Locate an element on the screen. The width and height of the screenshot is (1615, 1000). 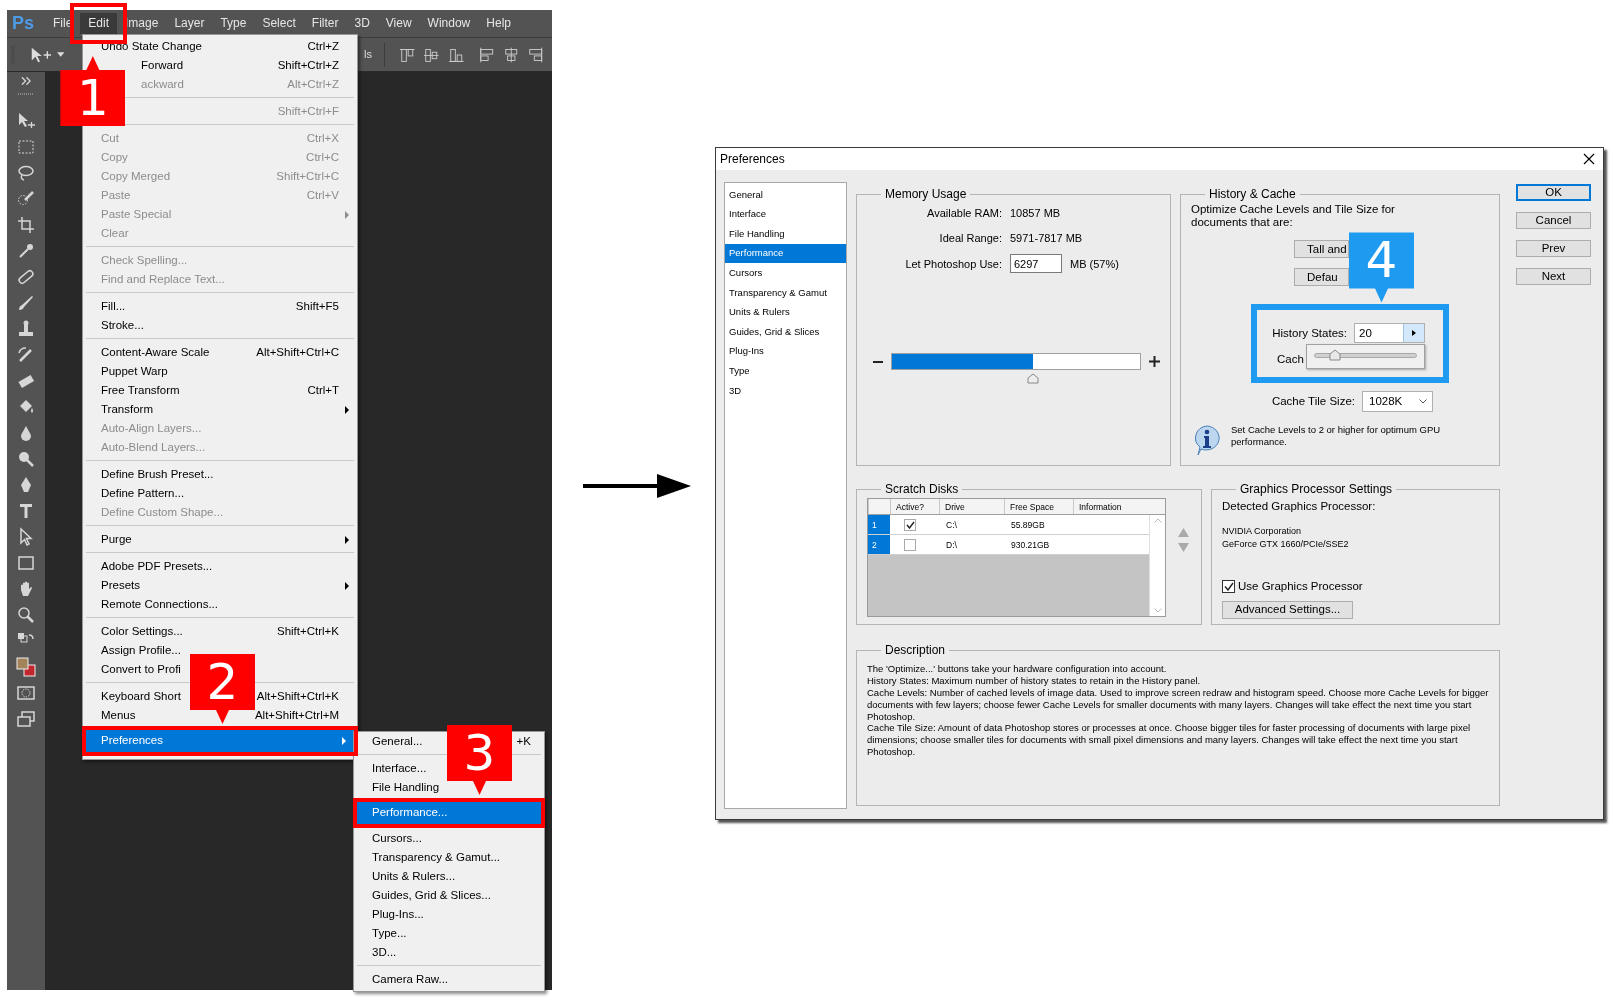
category-item: Units & Rulers is located at coordinates (785, 312).